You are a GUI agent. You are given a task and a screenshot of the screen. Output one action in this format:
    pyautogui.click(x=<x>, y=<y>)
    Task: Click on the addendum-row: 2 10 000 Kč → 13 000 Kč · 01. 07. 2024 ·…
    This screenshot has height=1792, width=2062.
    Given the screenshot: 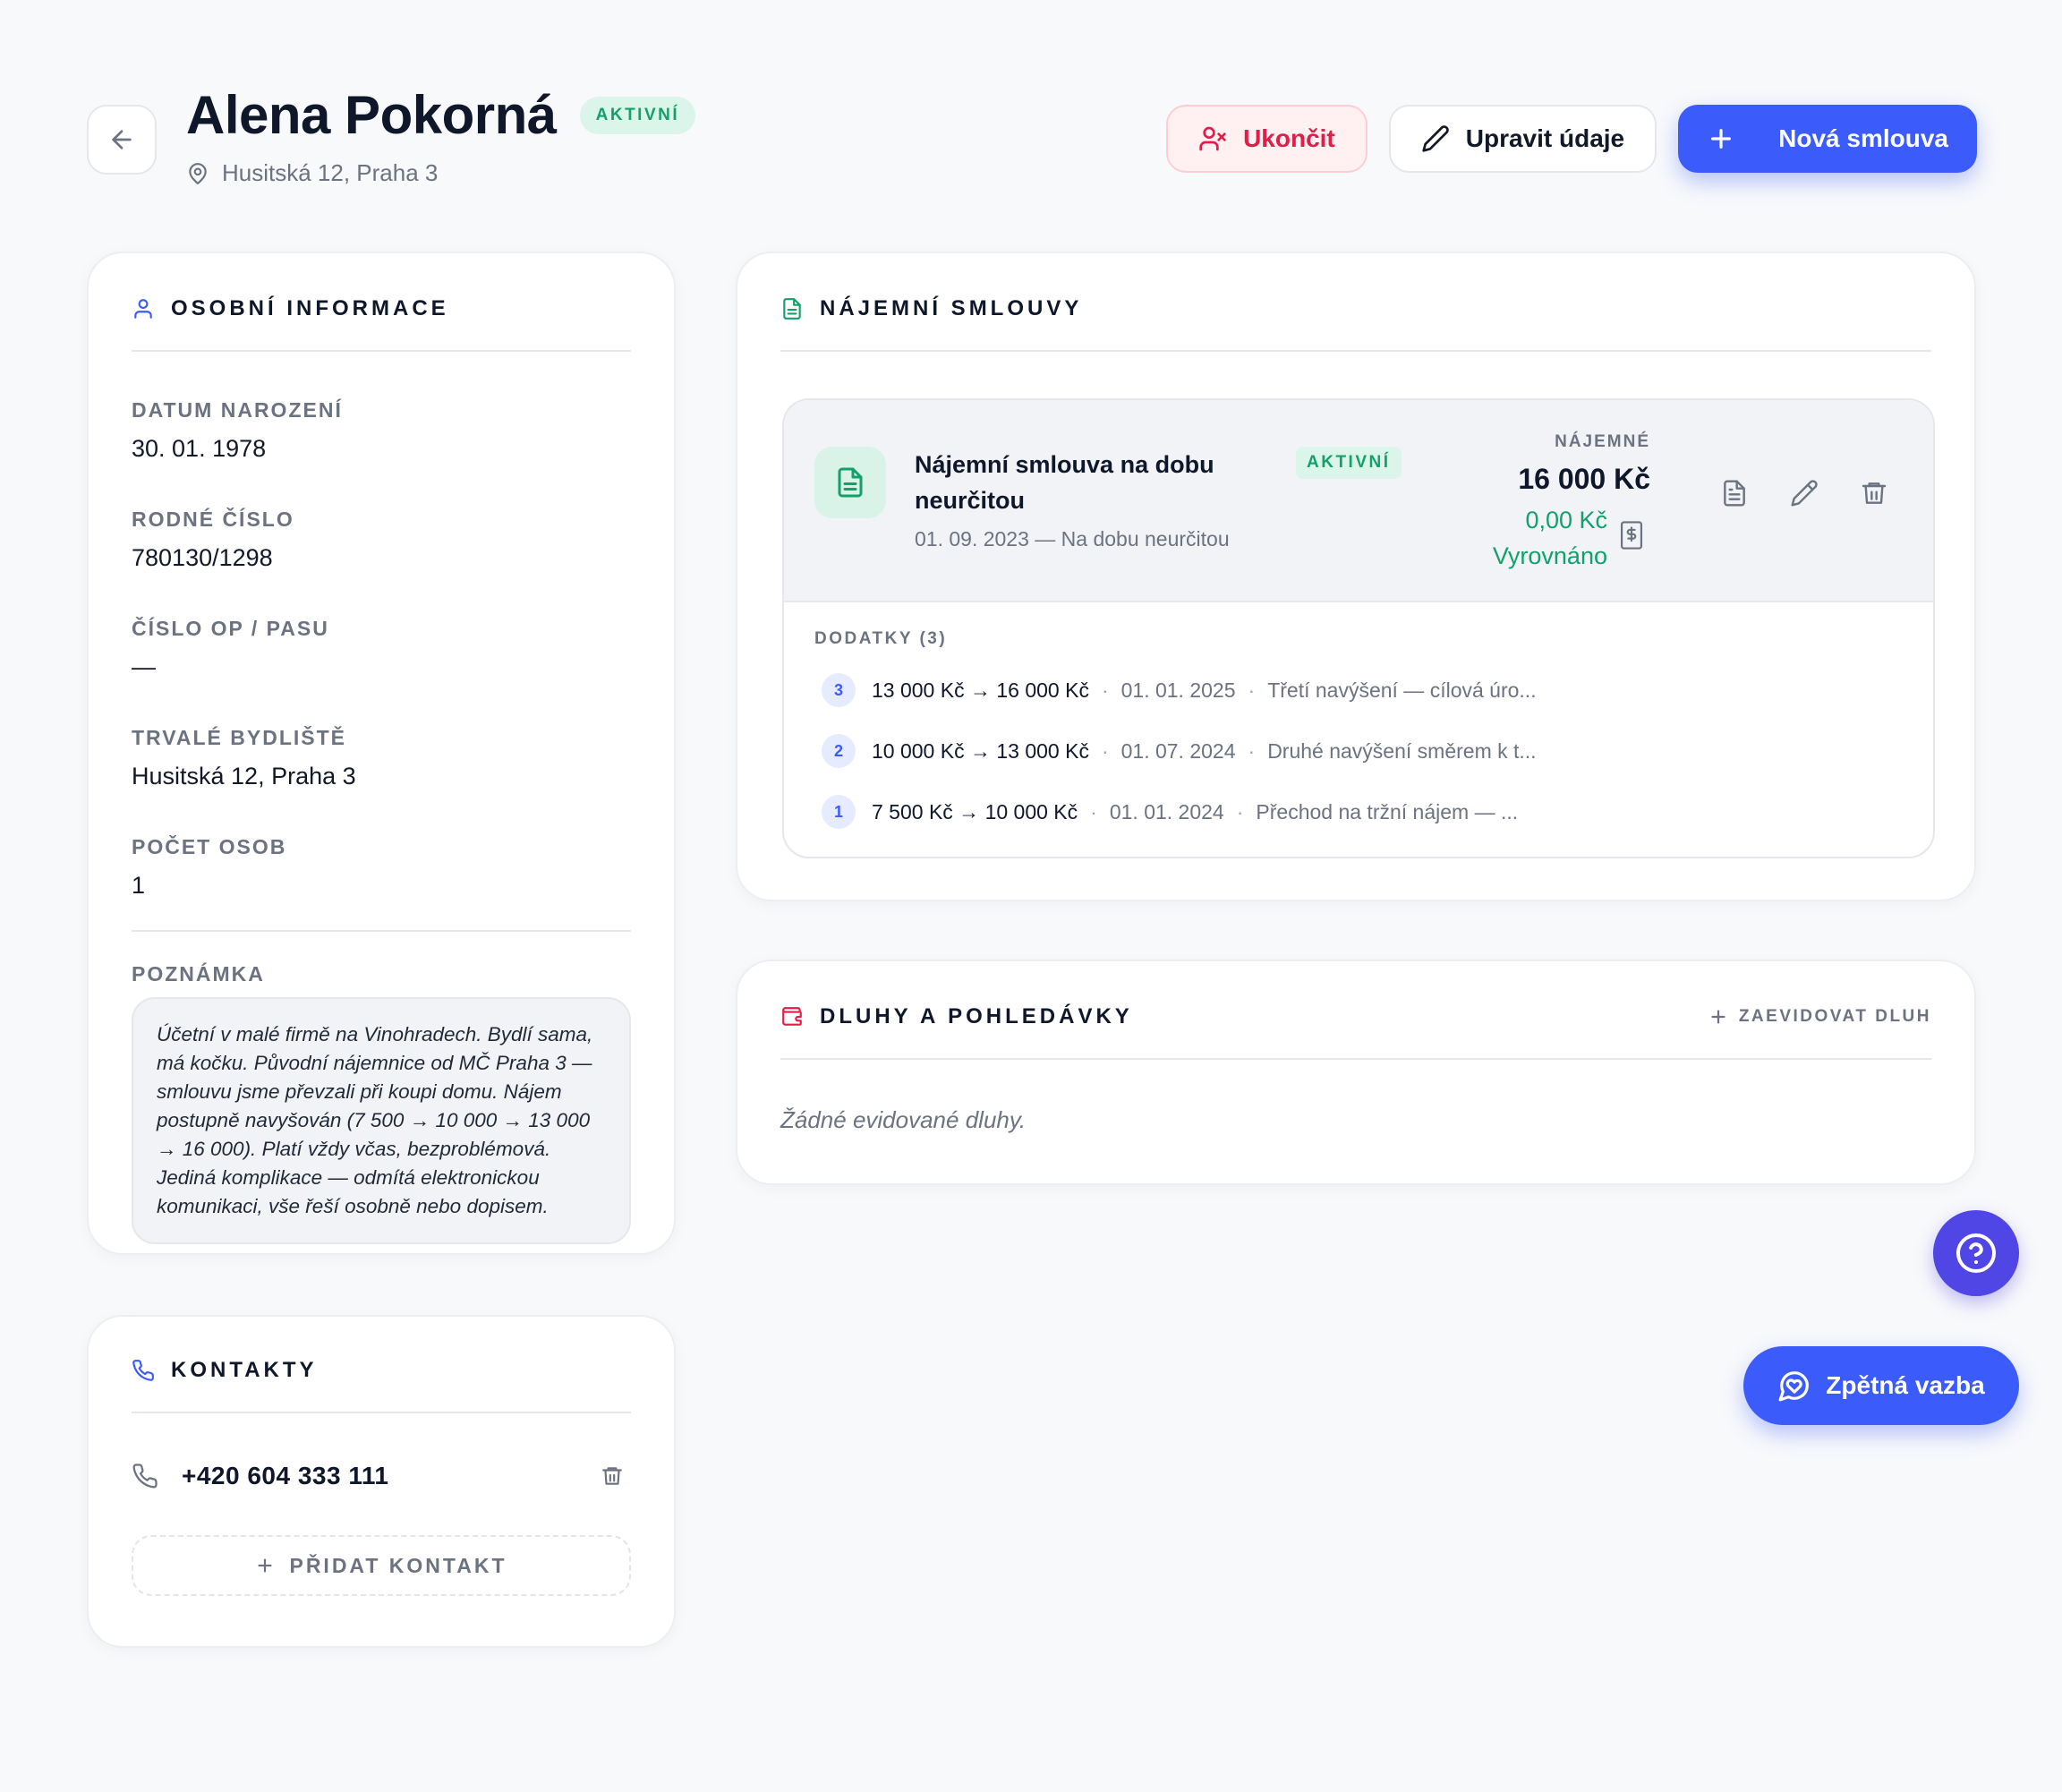 What is the action you would take?
    pyautogui.click(x=1358, y=751)
    